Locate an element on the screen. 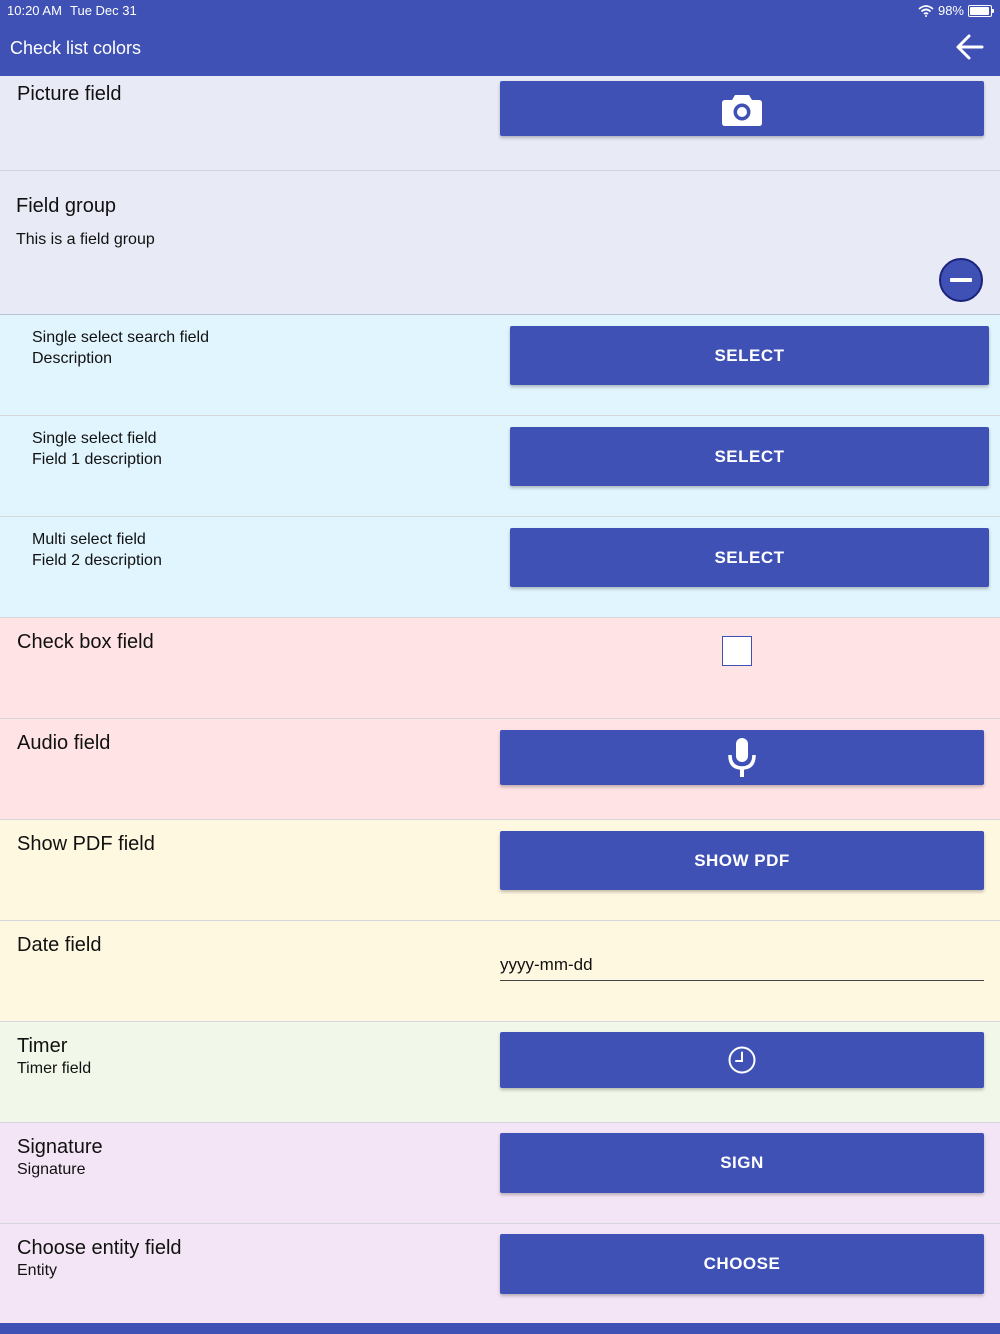 The image size is (1000, 1334). battery-icon is located at coordinates (981, 10).